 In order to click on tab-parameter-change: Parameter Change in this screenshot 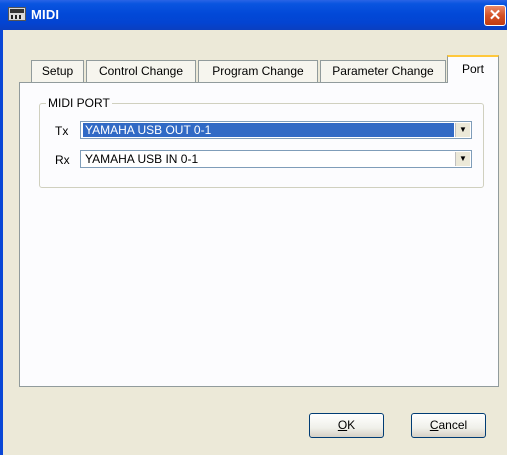, I will do `click(383, 71)`.